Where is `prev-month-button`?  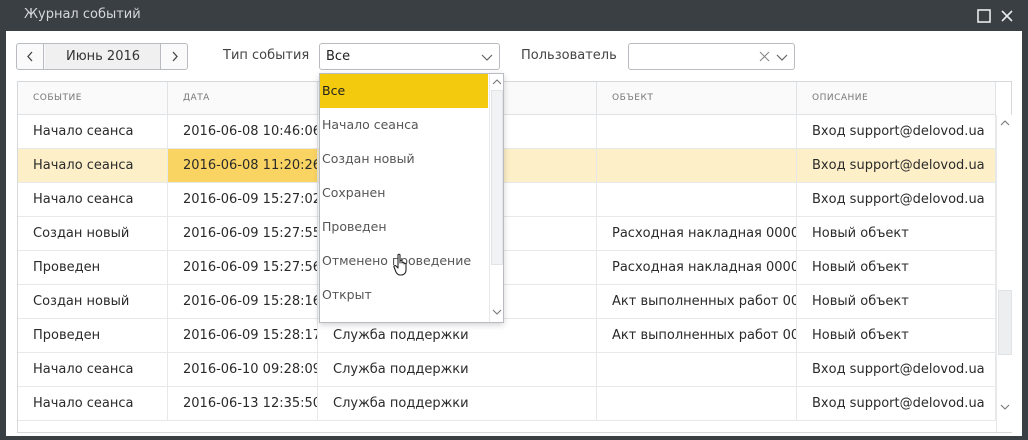
prev-month-button is located at coordinates (30, 56).